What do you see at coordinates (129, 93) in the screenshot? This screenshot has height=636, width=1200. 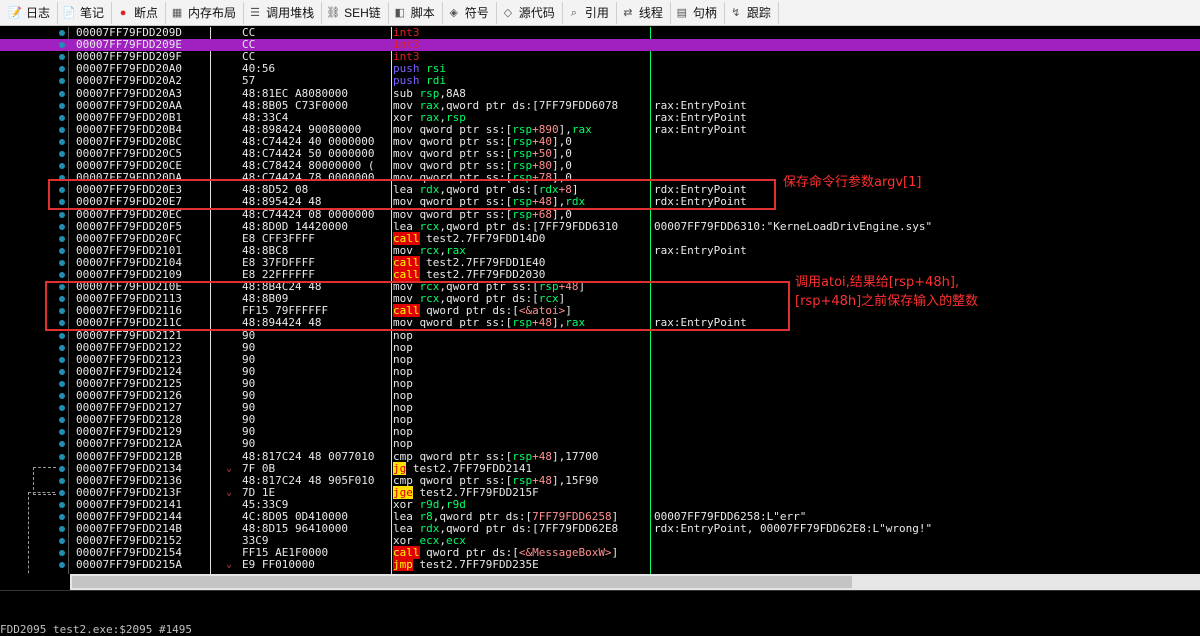 I see `row-address: 00007FF79FDD20A3` at bounding box center [129, 93].